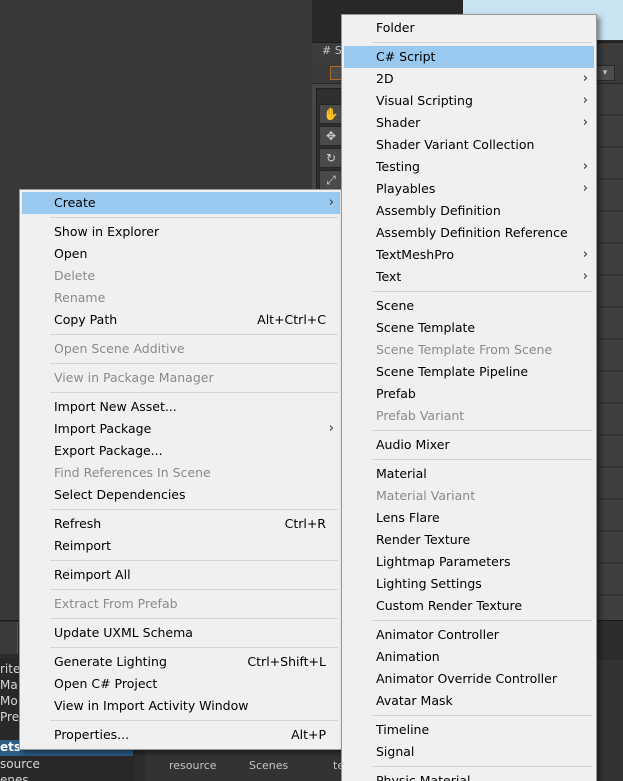 This screenshot has width=623, height=781. What do you see at coordinates (10, 702) in the screenshot?
I see `project-folder-item: Mo` at bounding box center [10, 702].